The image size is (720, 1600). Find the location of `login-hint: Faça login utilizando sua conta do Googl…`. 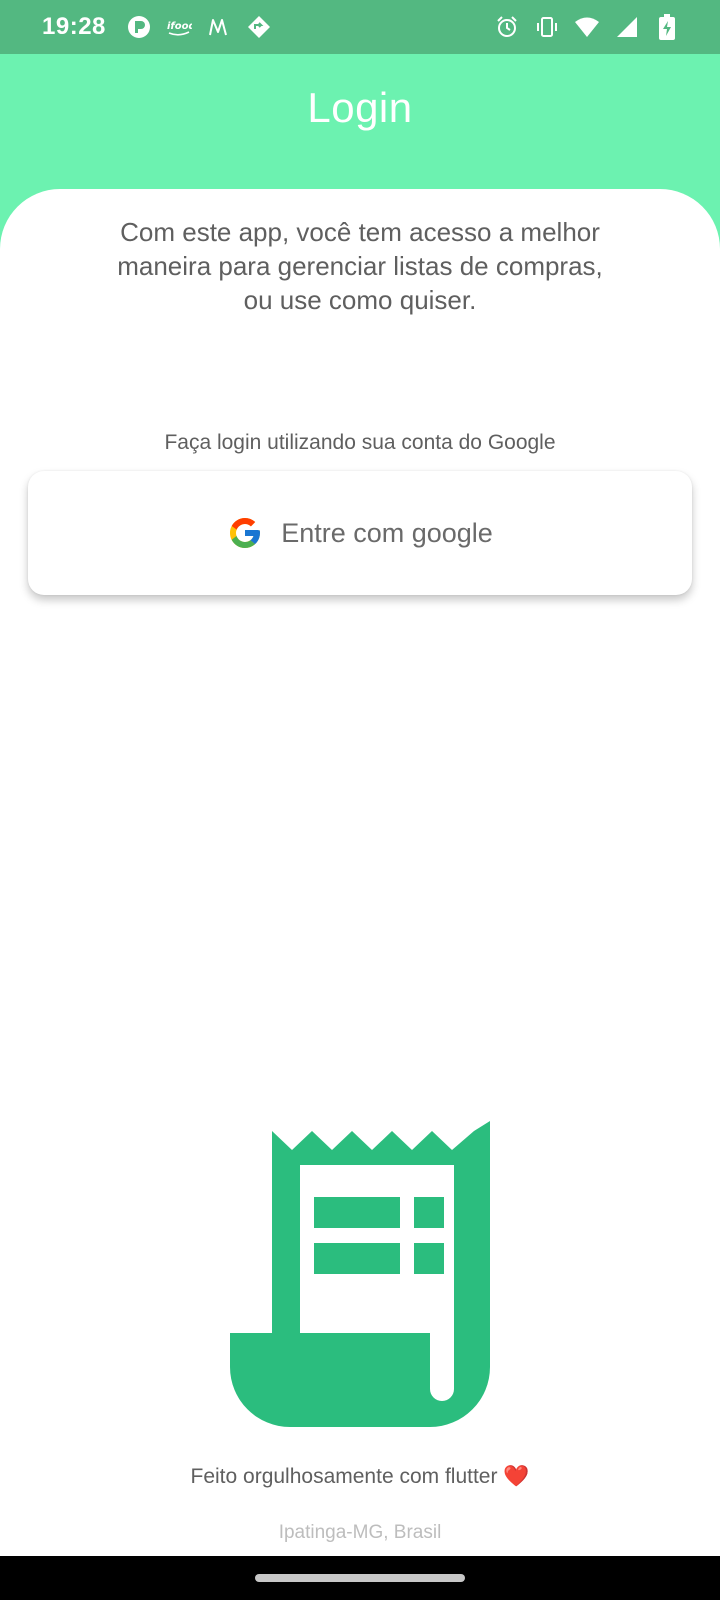

login-hint: Faça login utilizando sua conta do Googl… is located at coordinates (360, 442).